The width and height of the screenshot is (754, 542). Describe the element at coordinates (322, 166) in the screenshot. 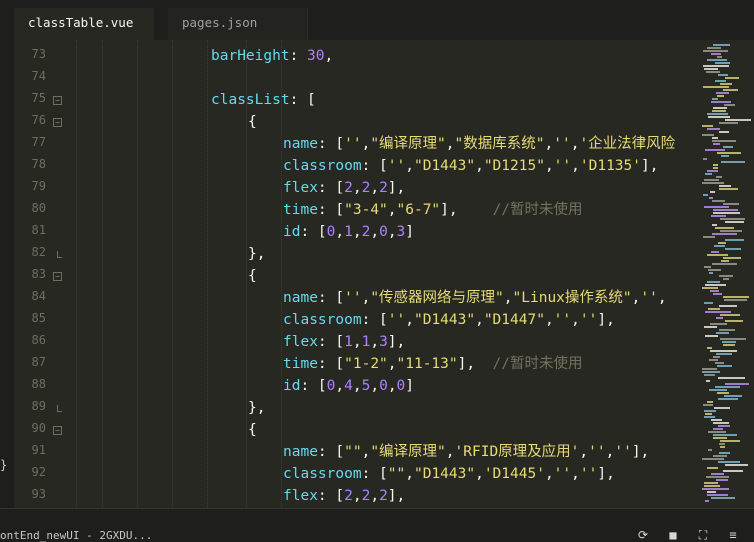

I see `code-token: classroom` at that location.